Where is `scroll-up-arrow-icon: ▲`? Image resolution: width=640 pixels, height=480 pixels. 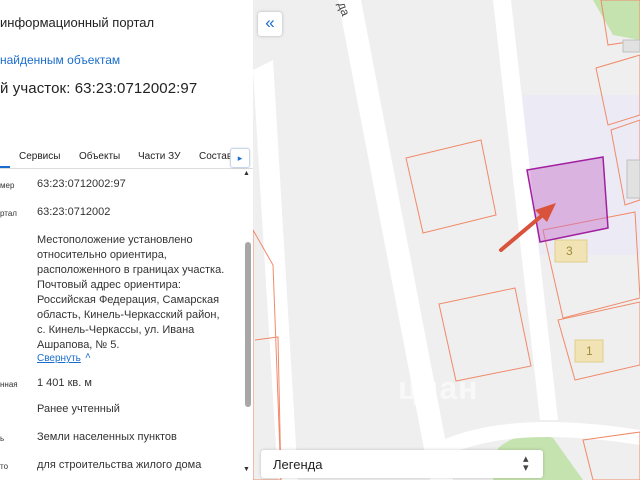
scroll-up-arrow-icon: ▲ is located at coordinates (246, 173).